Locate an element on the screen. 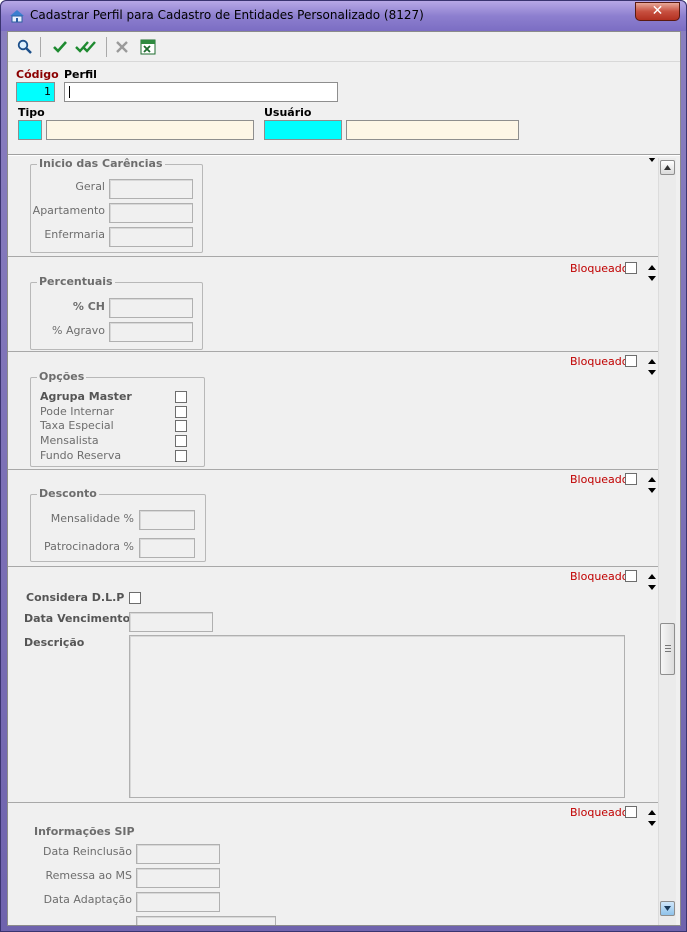 This screenshot has height=932, width=687. tipo-code-field is located at coordinates (30, 130).